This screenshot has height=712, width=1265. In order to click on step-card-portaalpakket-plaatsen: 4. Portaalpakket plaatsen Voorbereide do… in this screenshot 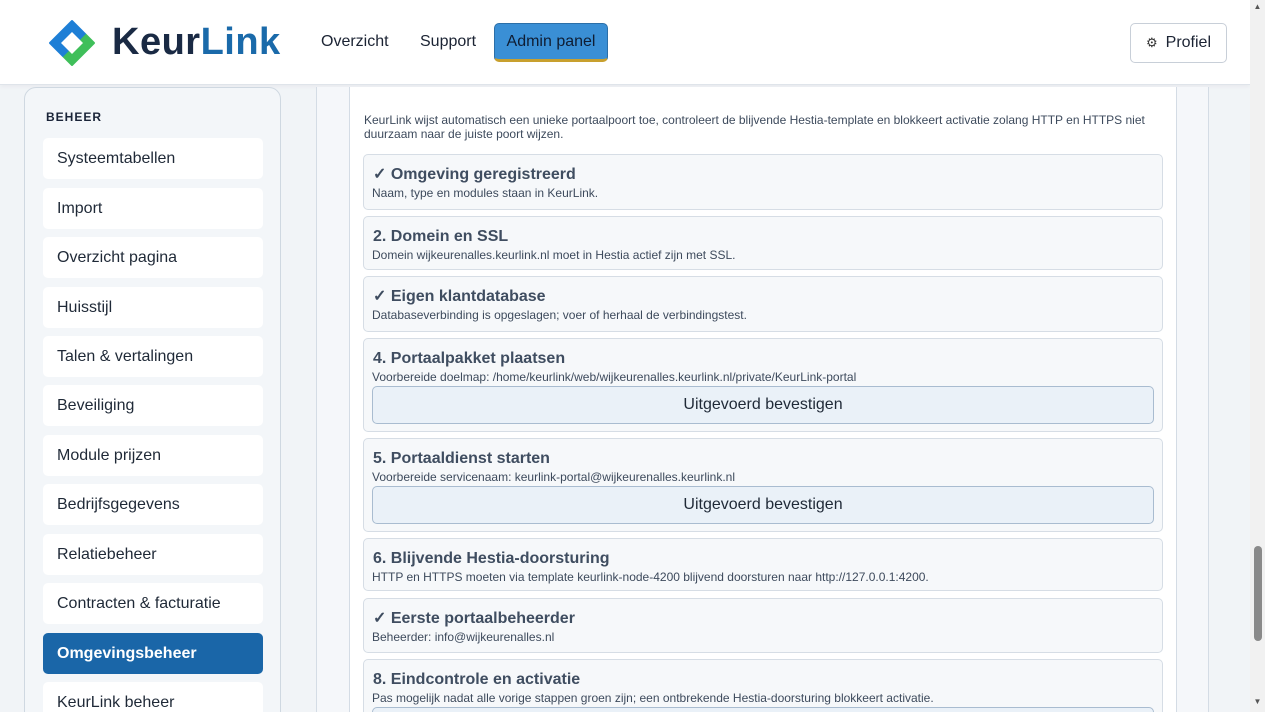, I will do `click(763, 385)`.